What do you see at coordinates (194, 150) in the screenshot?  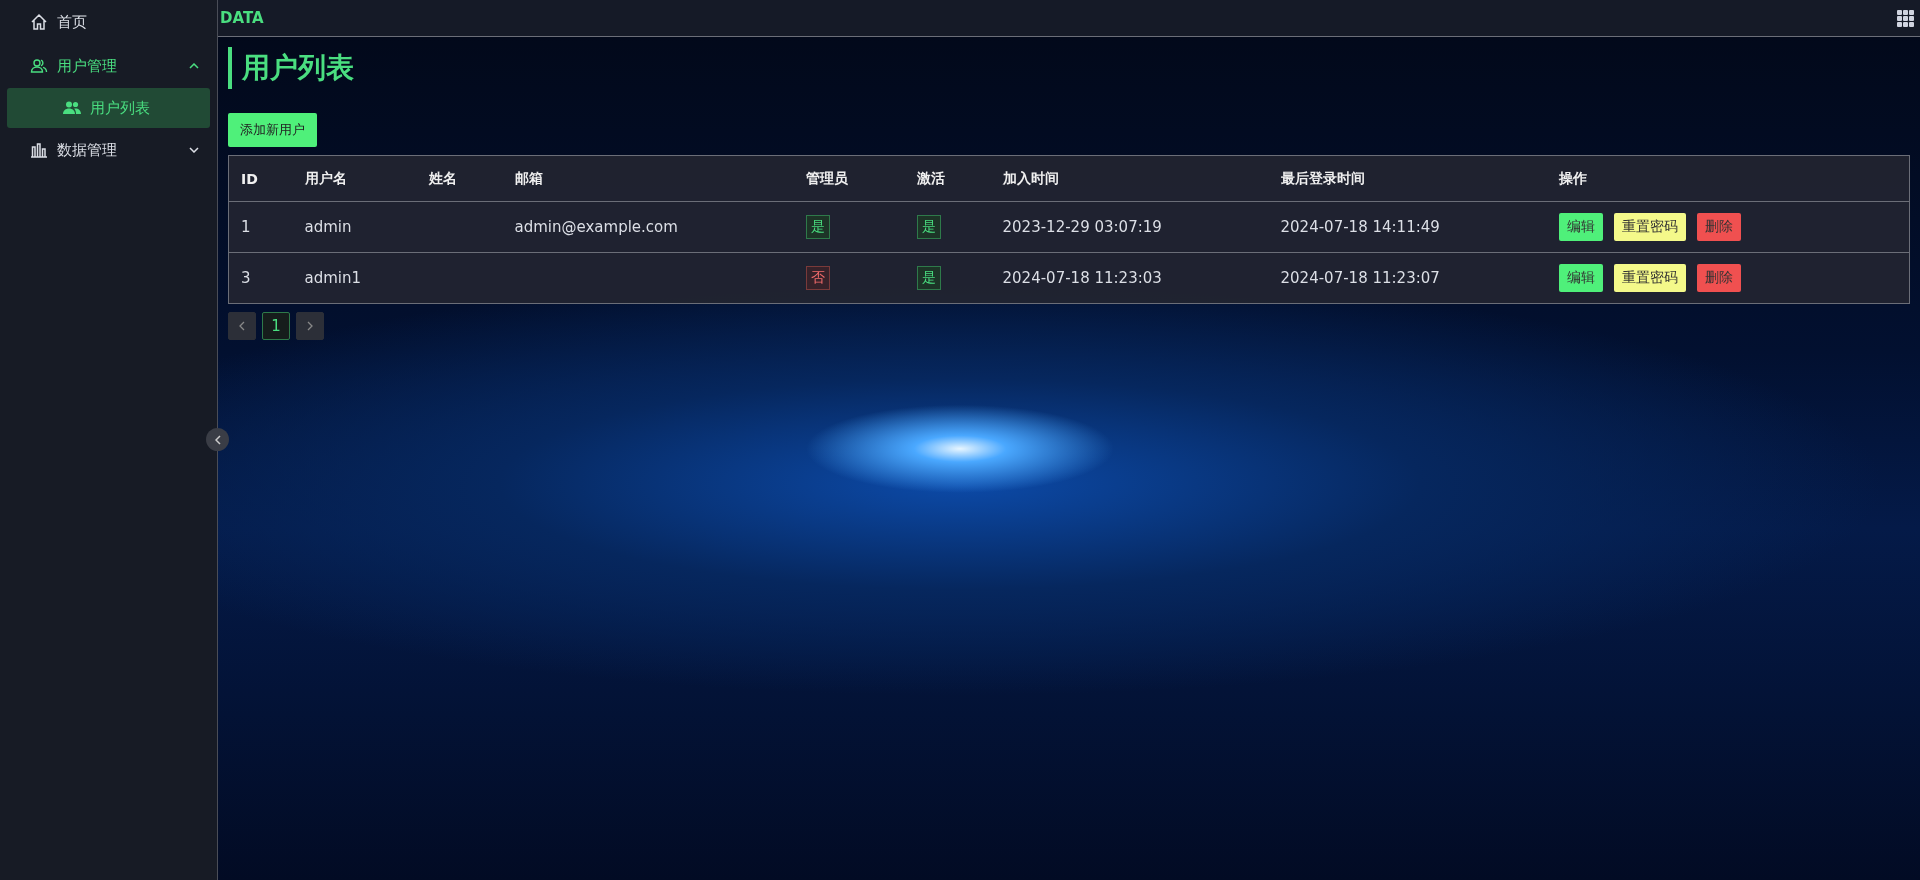 I see `chevron-down-icon` at bounding box center [194, 150].